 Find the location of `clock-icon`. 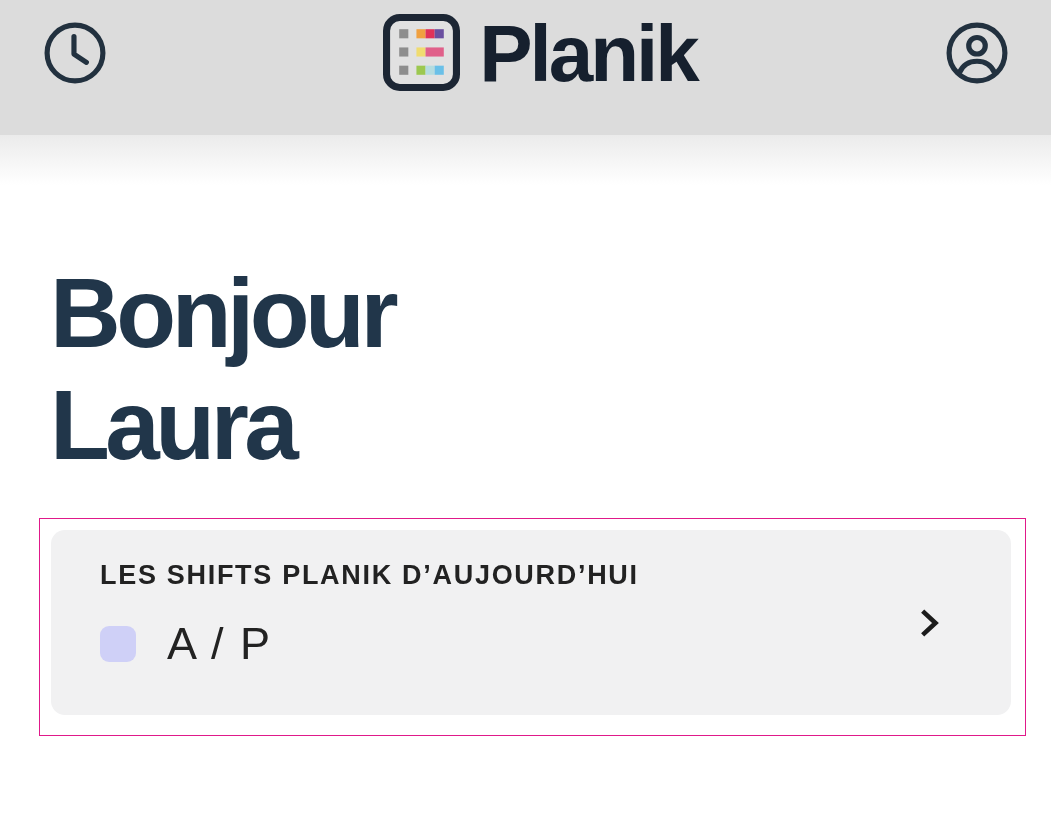

clock-icon is located at coordinates (75, 52).